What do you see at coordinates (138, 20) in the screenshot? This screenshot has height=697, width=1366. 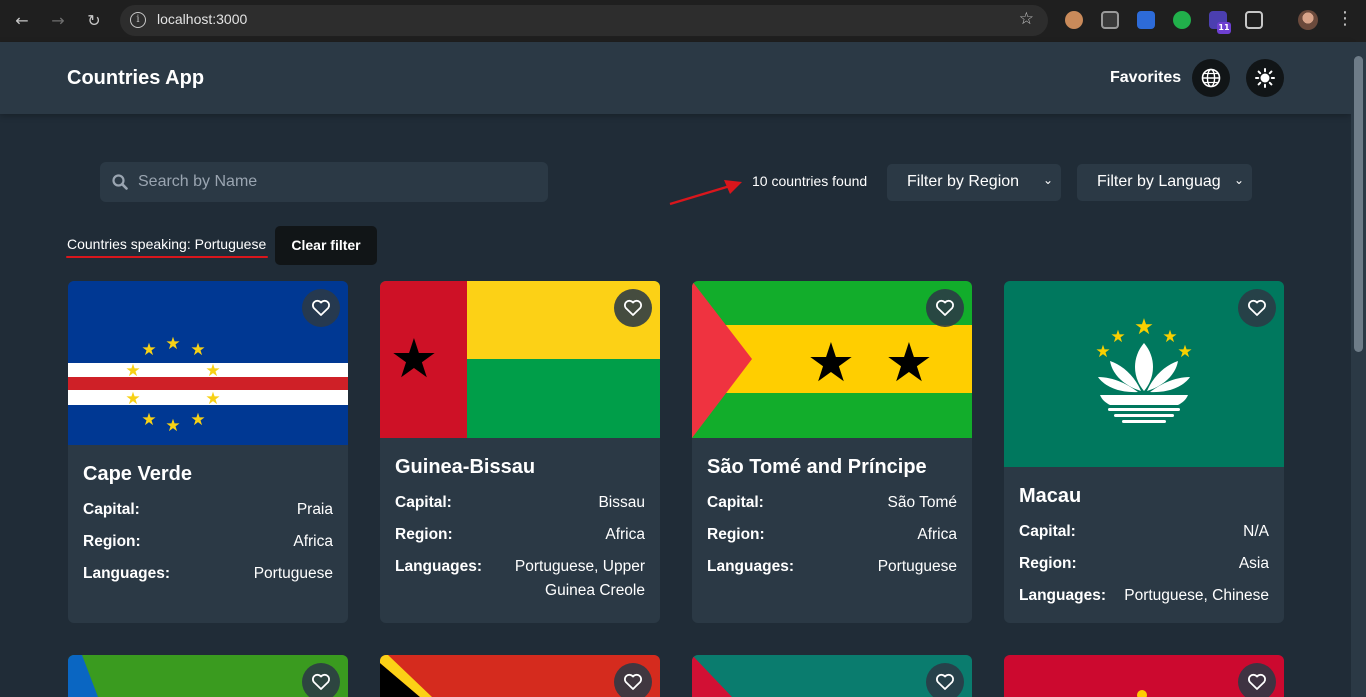 I see `site-info-icon: i` at bounding box center [138, 20].